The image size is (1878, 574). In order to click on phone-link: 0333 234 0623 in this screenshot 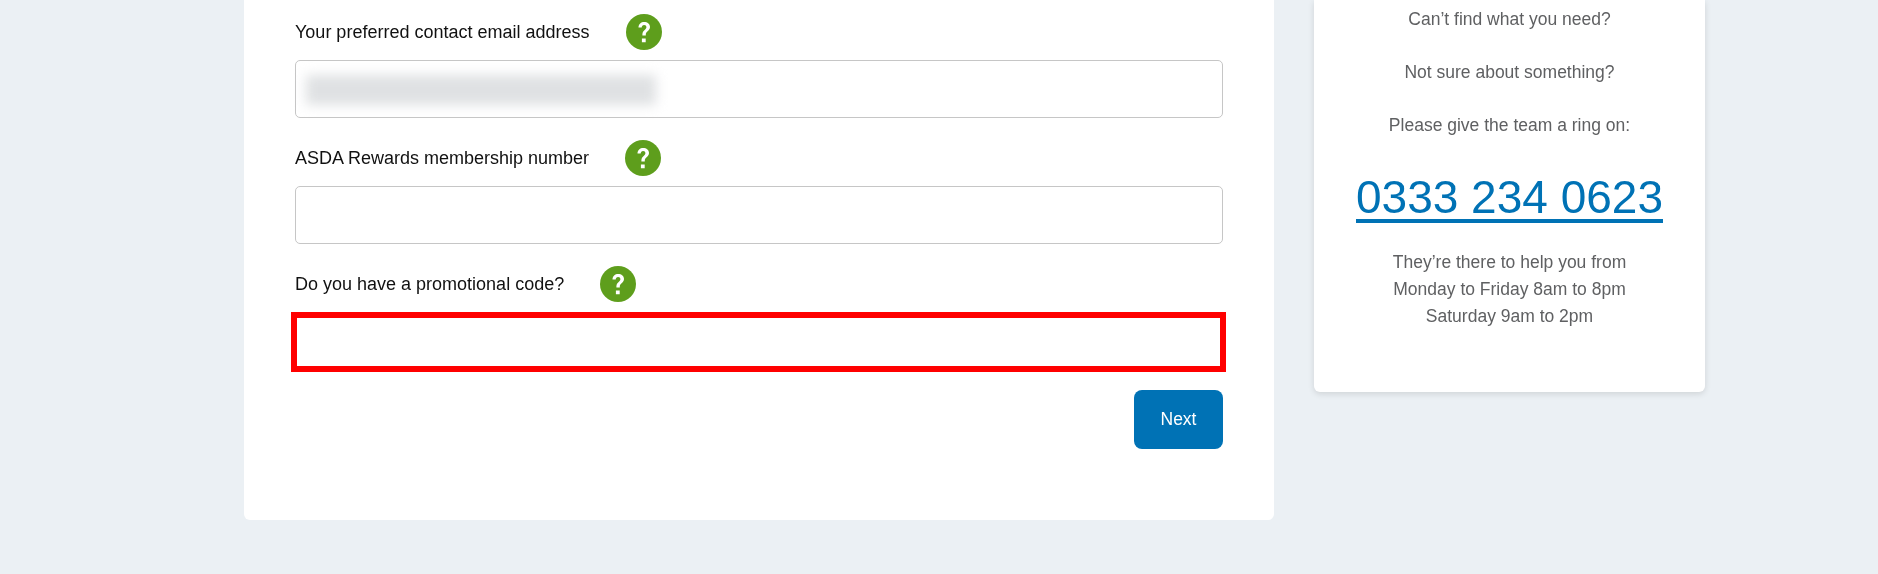, I will do `click(1509, 197)`.